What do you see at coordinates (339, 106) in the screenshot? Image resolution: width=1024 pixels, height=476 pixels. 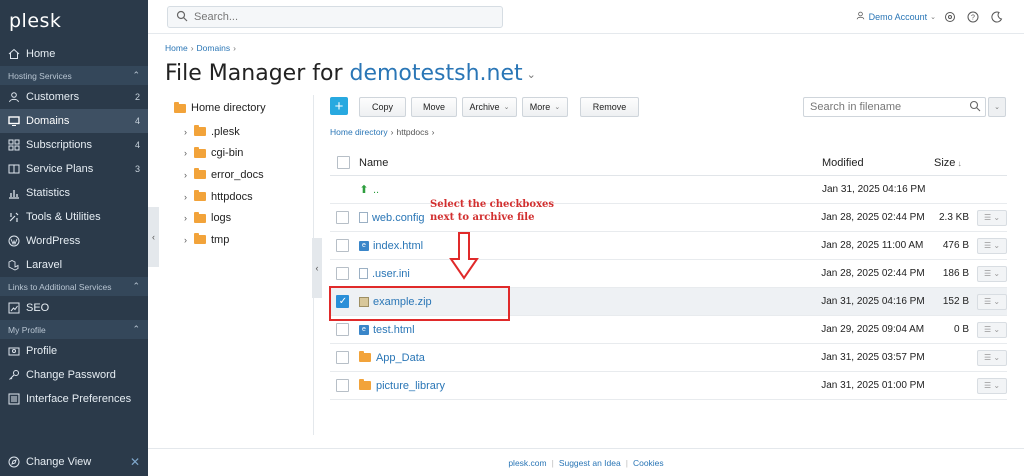 I see `add-button: +` at bounding box center [339, 106].